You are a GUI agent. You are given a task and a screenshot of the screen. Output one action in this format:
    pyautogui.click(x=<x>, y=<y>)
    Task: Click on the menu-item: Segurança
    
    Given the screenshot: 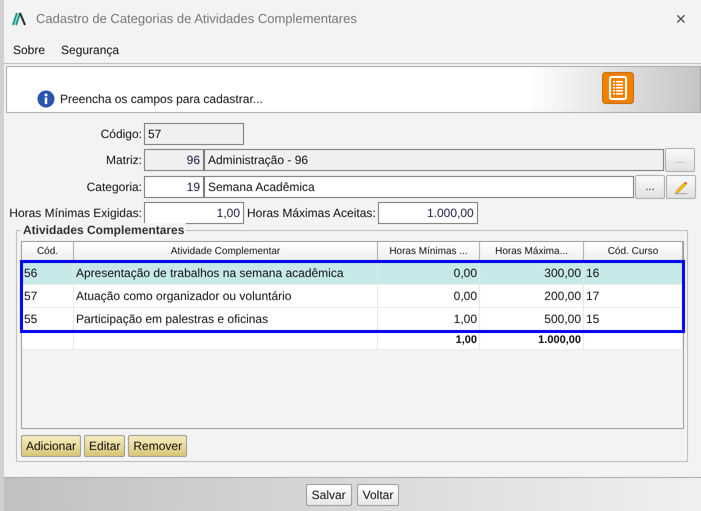 What is the action you would take?
    pyautogui.click(x=90, y=50)
    